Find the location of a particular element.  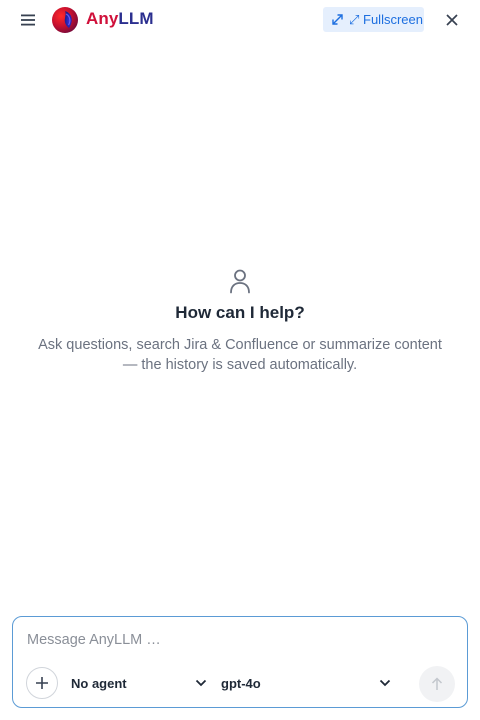

agent-select: No agent is located at coordinates (139, 683).